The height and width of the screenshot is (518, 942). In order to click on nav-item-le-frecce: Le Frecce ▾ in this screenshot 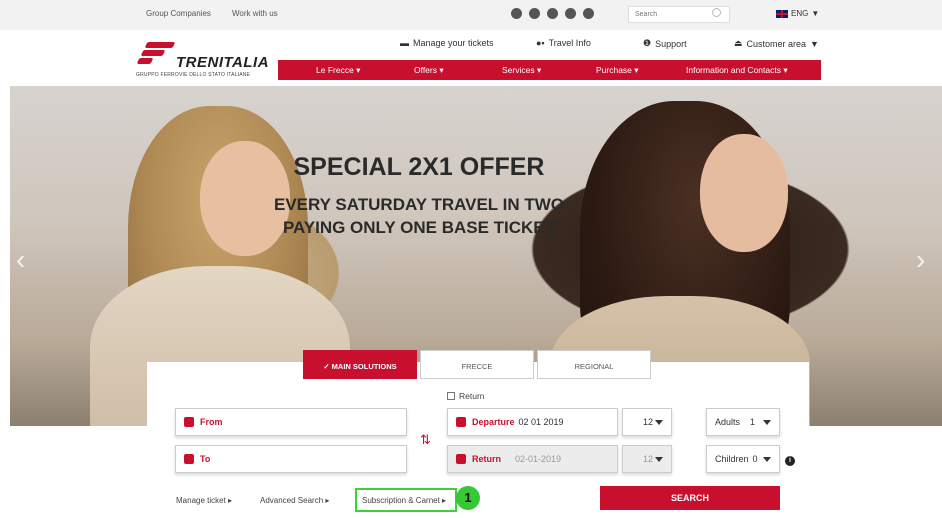, I will do `click(338, 70)`.